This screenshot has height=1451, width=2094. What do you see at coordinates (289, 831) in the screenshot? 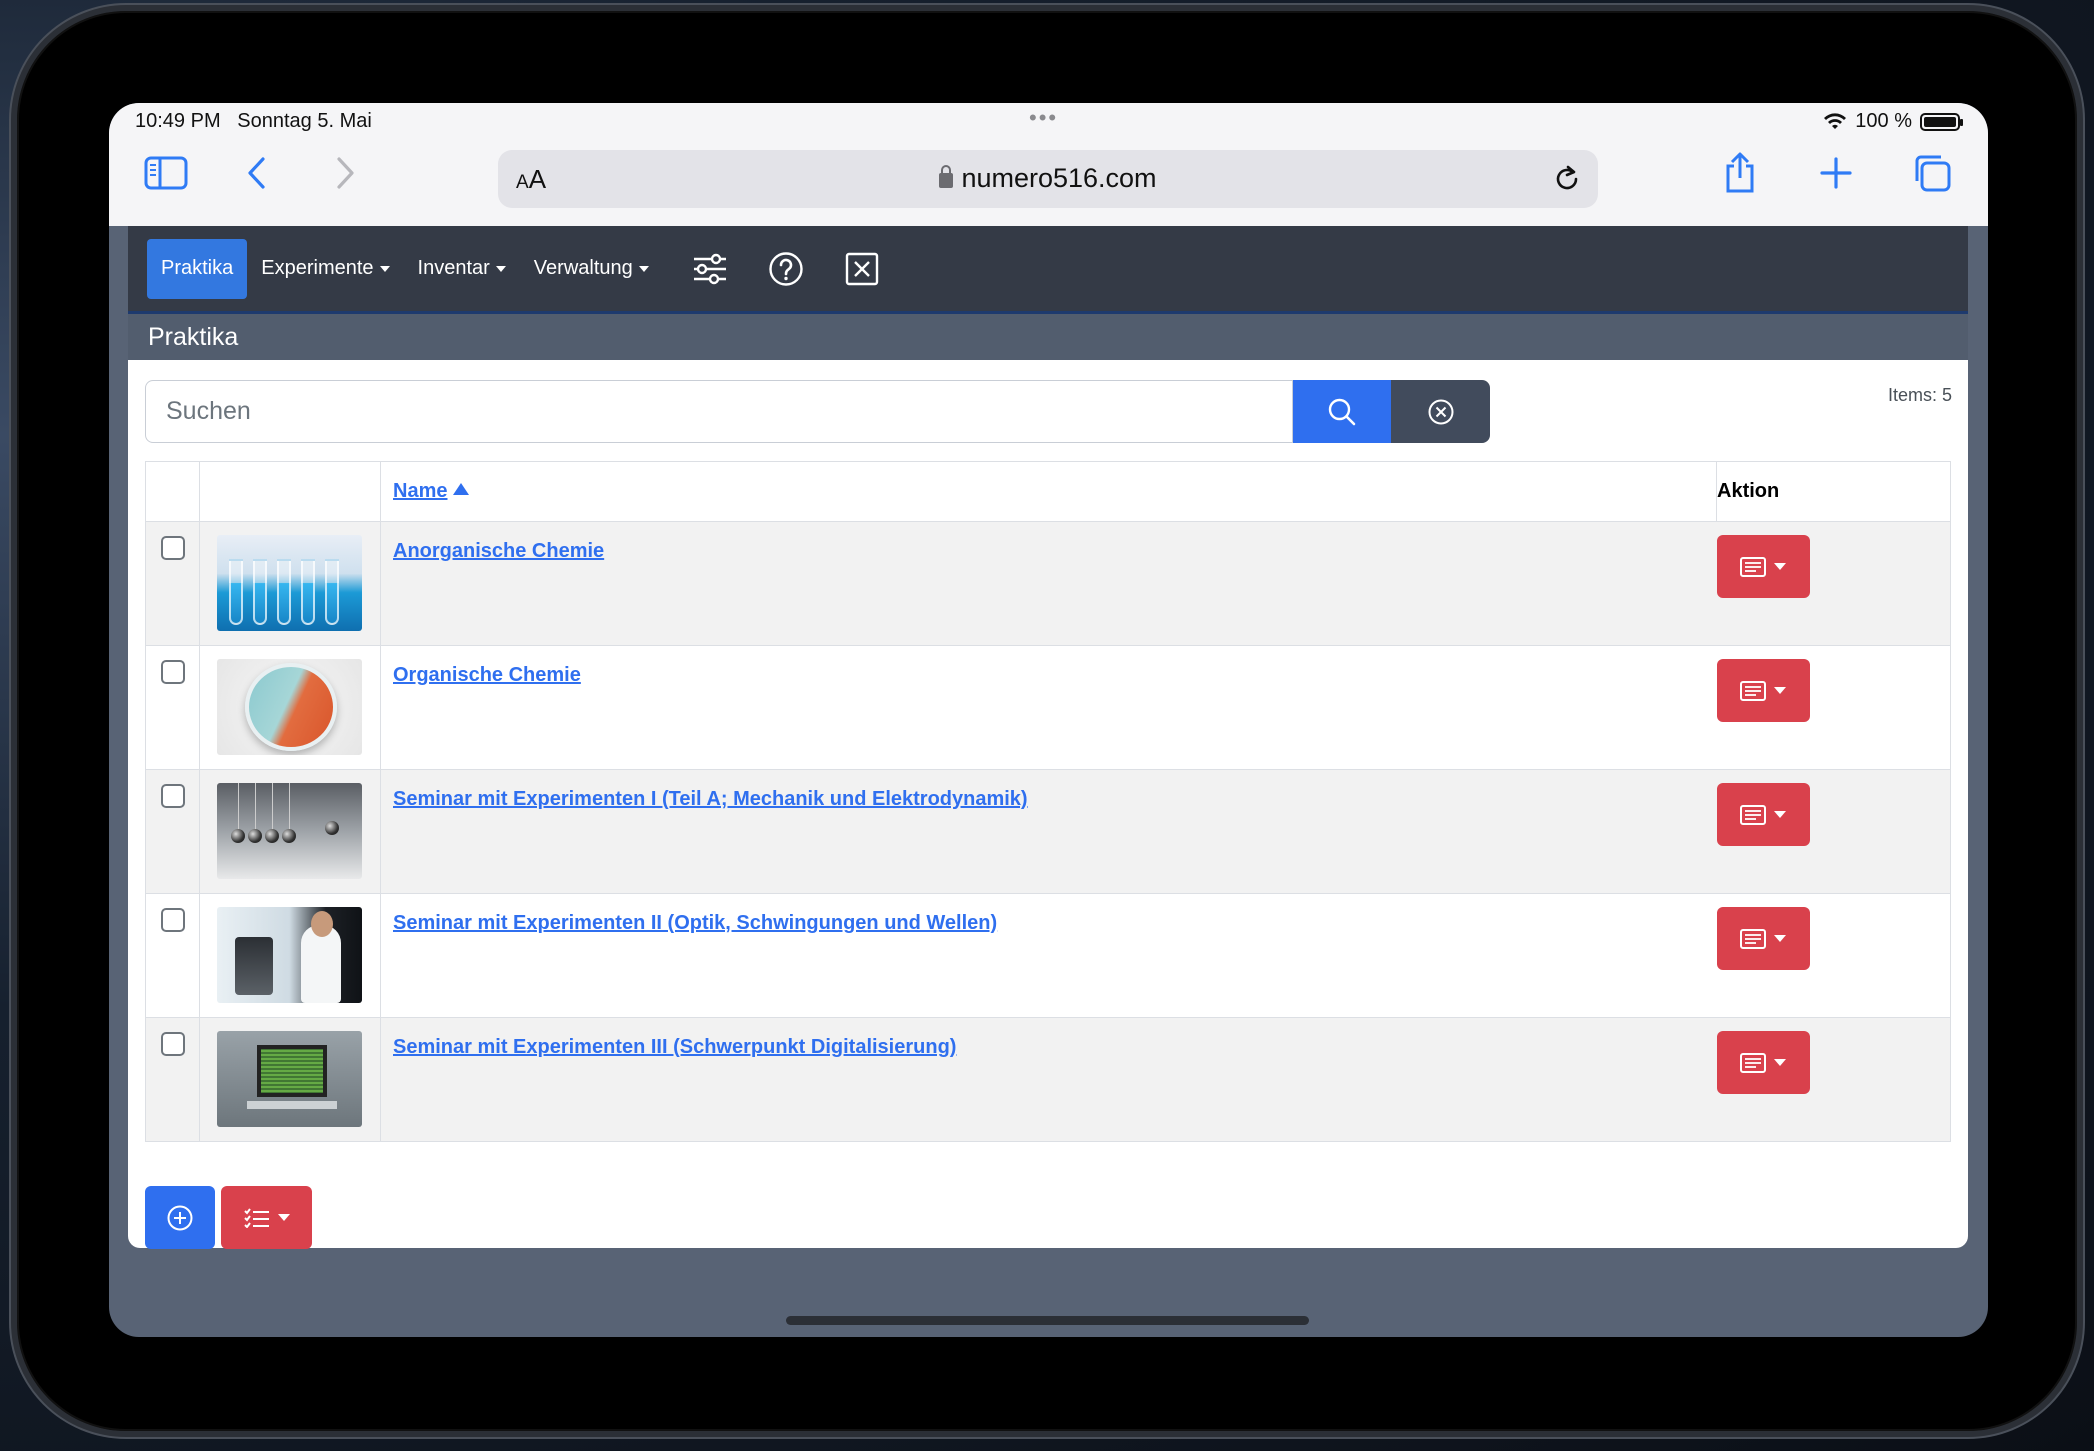
I see `thumbnail-newtons-cradle` at bounding box center [289, 831].